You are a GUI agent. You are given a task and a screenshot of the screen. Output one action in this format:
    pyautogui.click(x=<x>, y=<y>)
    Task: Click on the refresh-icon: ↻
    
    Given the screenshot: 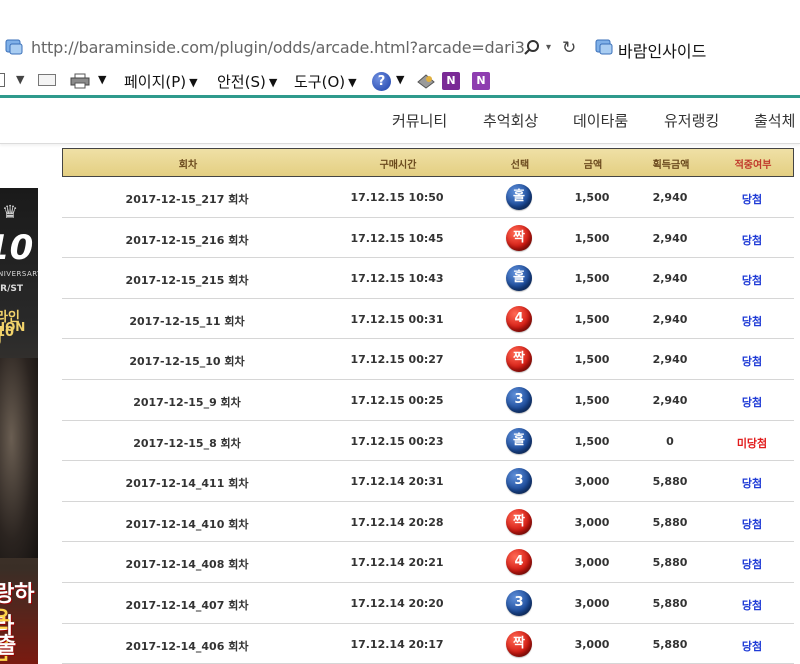 What is the action you would take?
    pyautogui.click(x=569, y=48)
    